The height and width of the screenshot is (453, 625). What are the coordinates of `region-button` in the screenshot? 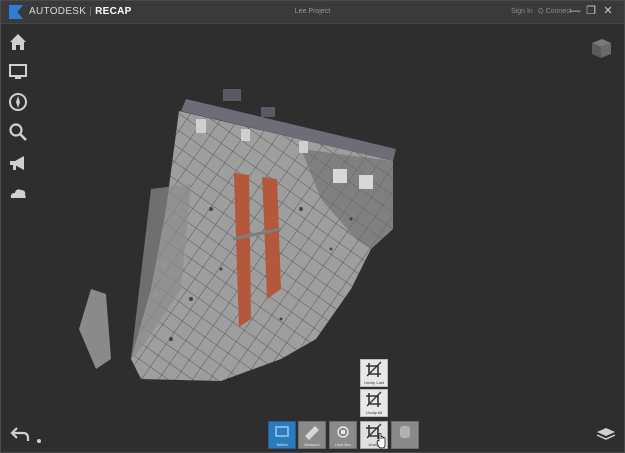 It's located at (405, 435).